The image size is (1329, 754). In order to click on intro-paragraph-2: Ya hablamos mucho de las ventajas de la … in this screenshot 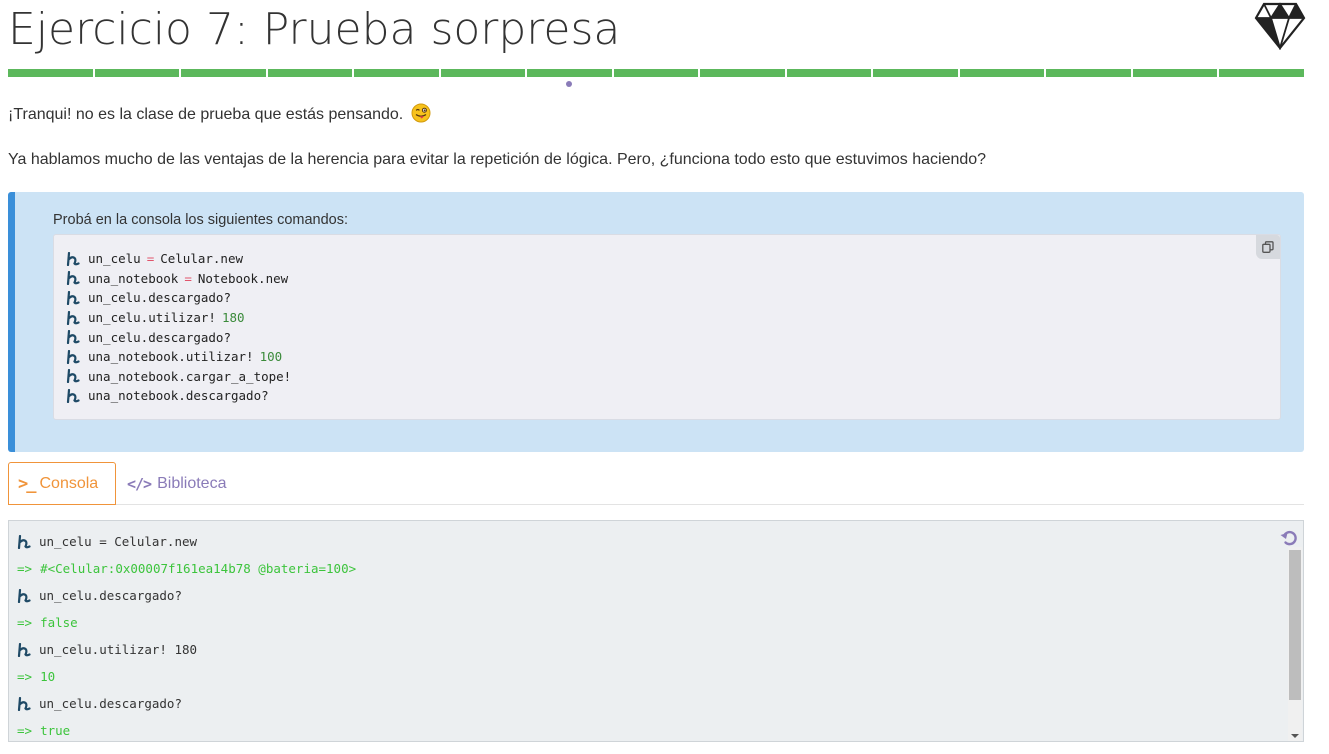, I will do `click(497, 159)`.